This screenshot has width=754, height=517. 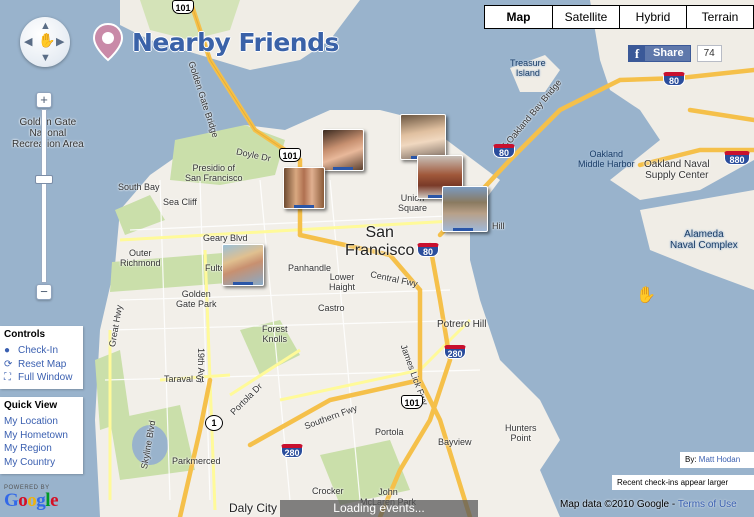 I want to click on hand-icon: ✋, so click(x=47, y=40).